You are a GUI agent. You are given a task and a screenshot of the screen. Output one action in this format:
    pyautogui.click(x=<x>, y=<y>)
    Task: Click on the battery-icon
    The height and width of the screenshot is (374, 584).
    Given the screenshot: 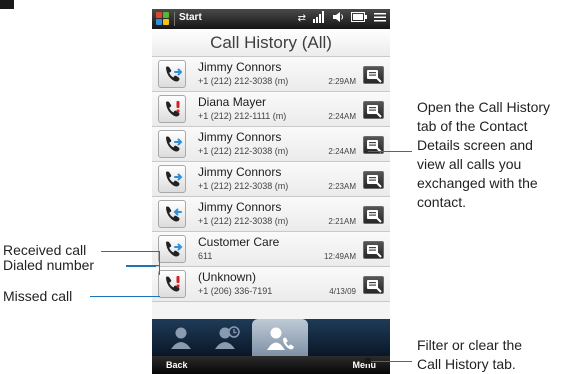 What is the action you would take?
    pyautogui.click(x=359, y=19)
    